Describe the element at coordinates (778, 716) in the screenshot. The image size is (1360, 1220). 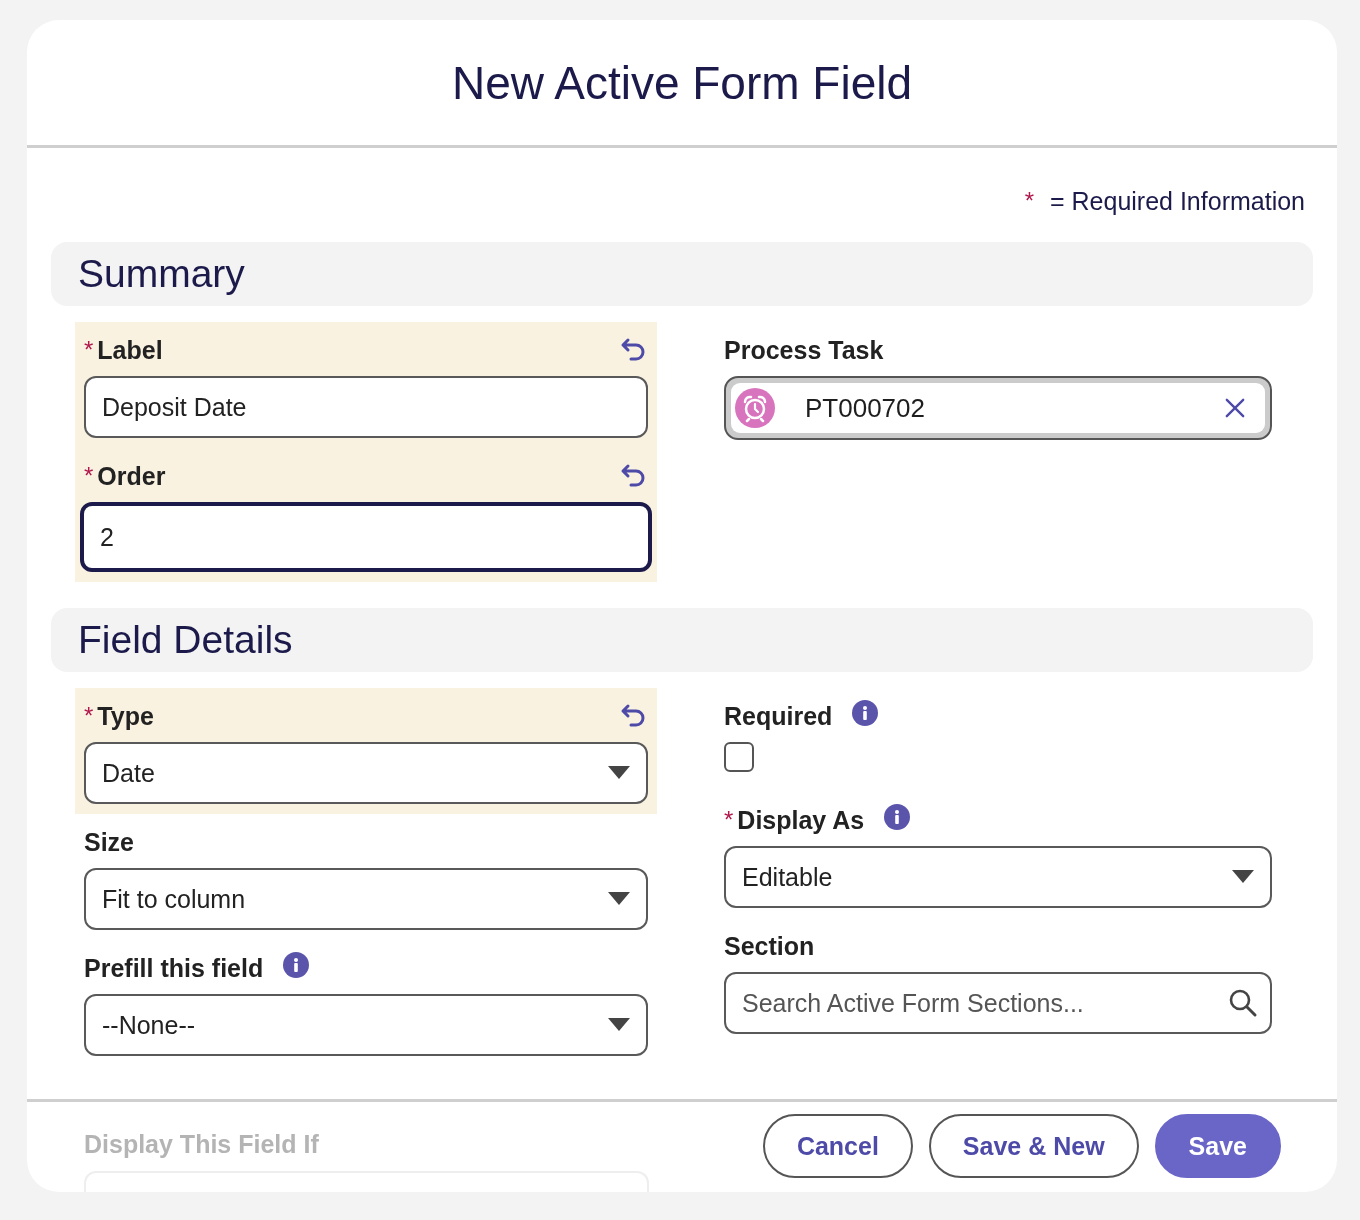
I see `field-label: Required` at that location.